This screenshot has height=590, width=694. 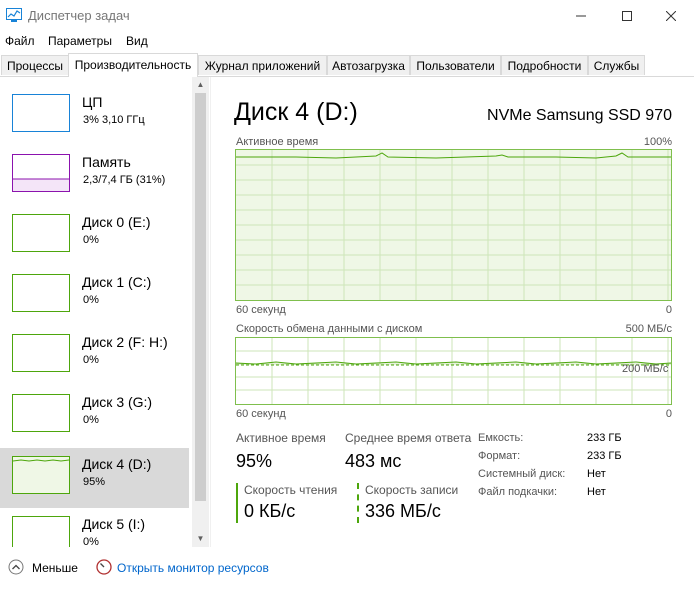 I want to click on window-title: Диспетчер задач, so click(x=79, y=15).